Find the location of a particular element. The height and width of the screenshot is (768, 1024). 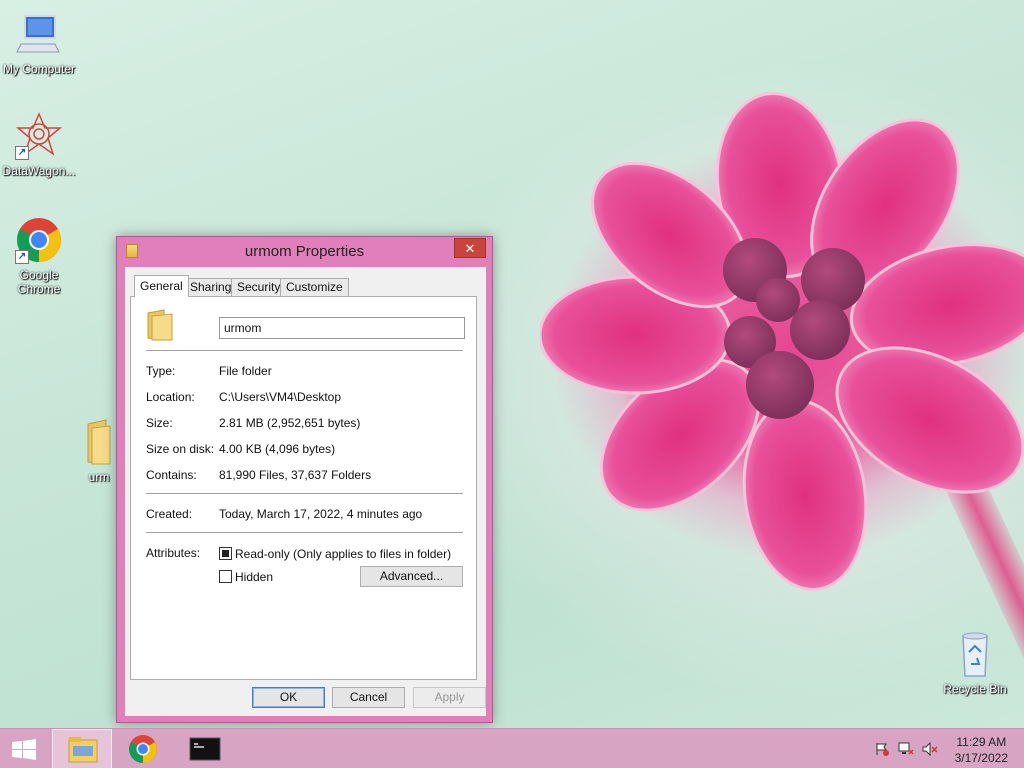

start-button is located at coordinates (24, 750).